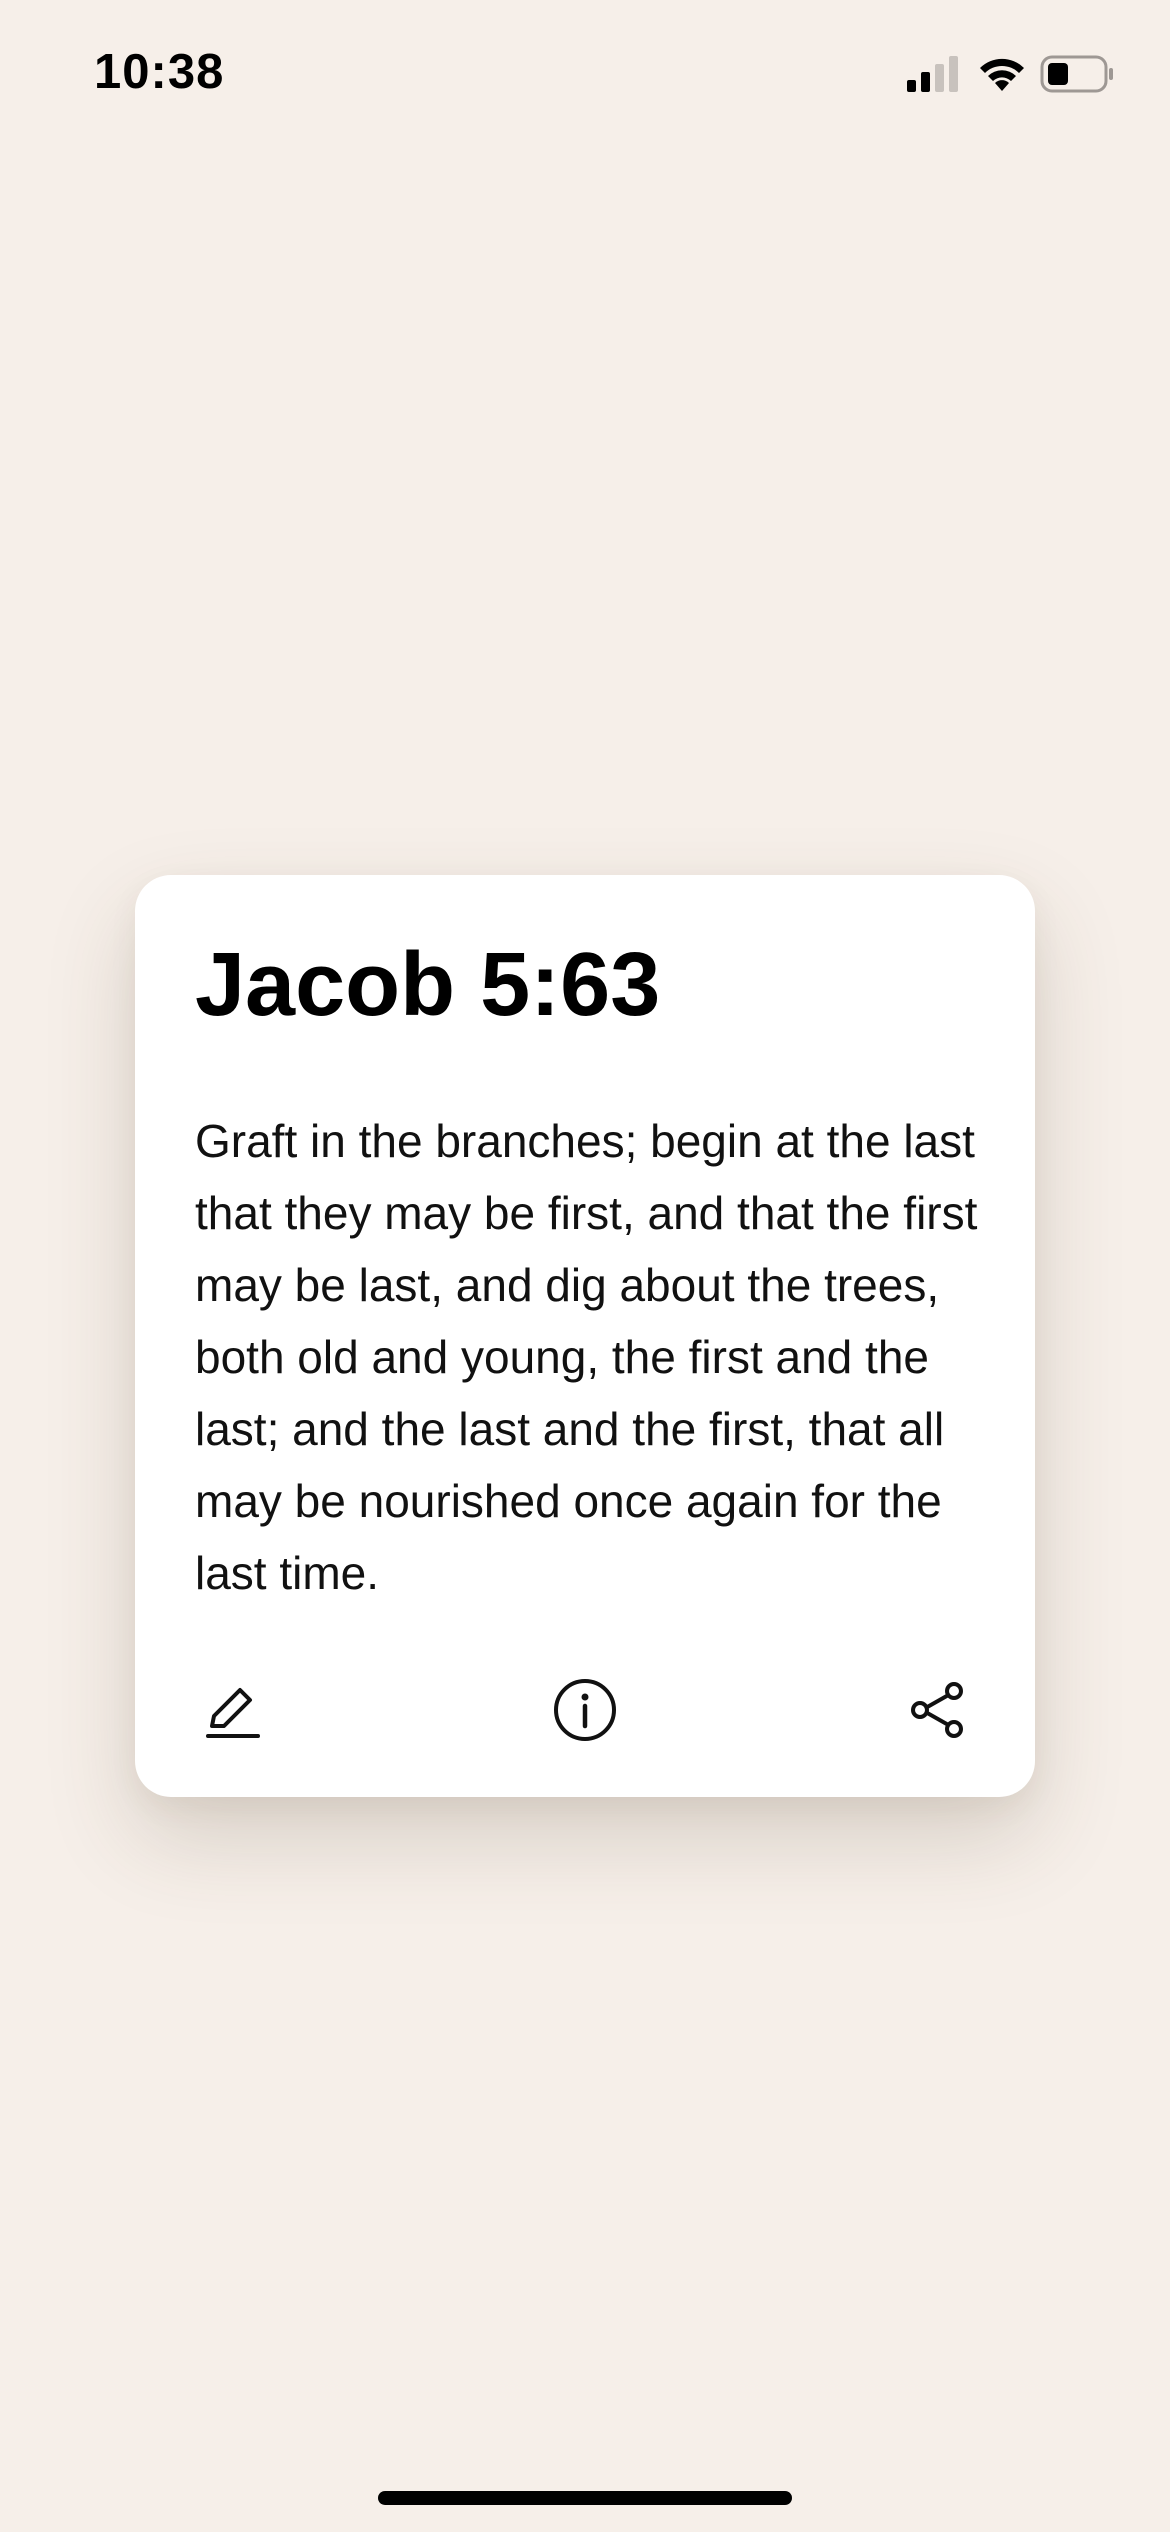  Describe the element at coordinates (585, 2498) in the screenshot. I see `home-indicator` at that location.